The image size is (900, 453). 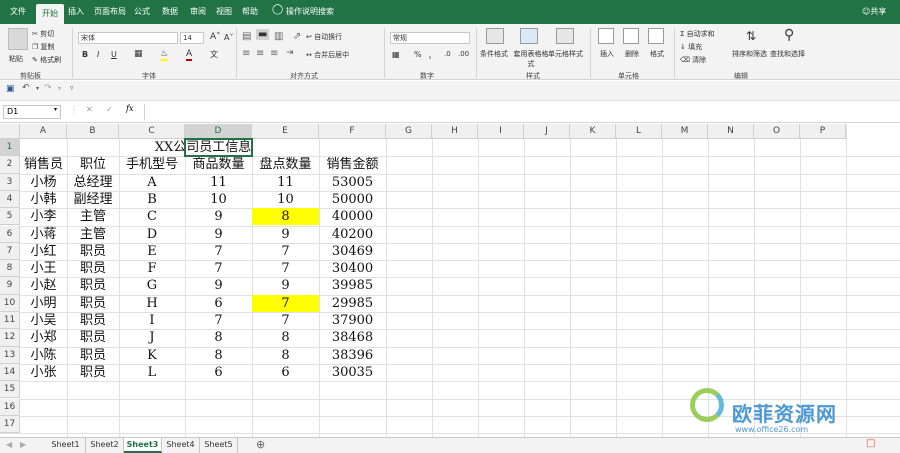 What do you see at coordinates (198, 11) in the screenshot?
I see `tab-review: 审阅` at bounding box center [198, 11].